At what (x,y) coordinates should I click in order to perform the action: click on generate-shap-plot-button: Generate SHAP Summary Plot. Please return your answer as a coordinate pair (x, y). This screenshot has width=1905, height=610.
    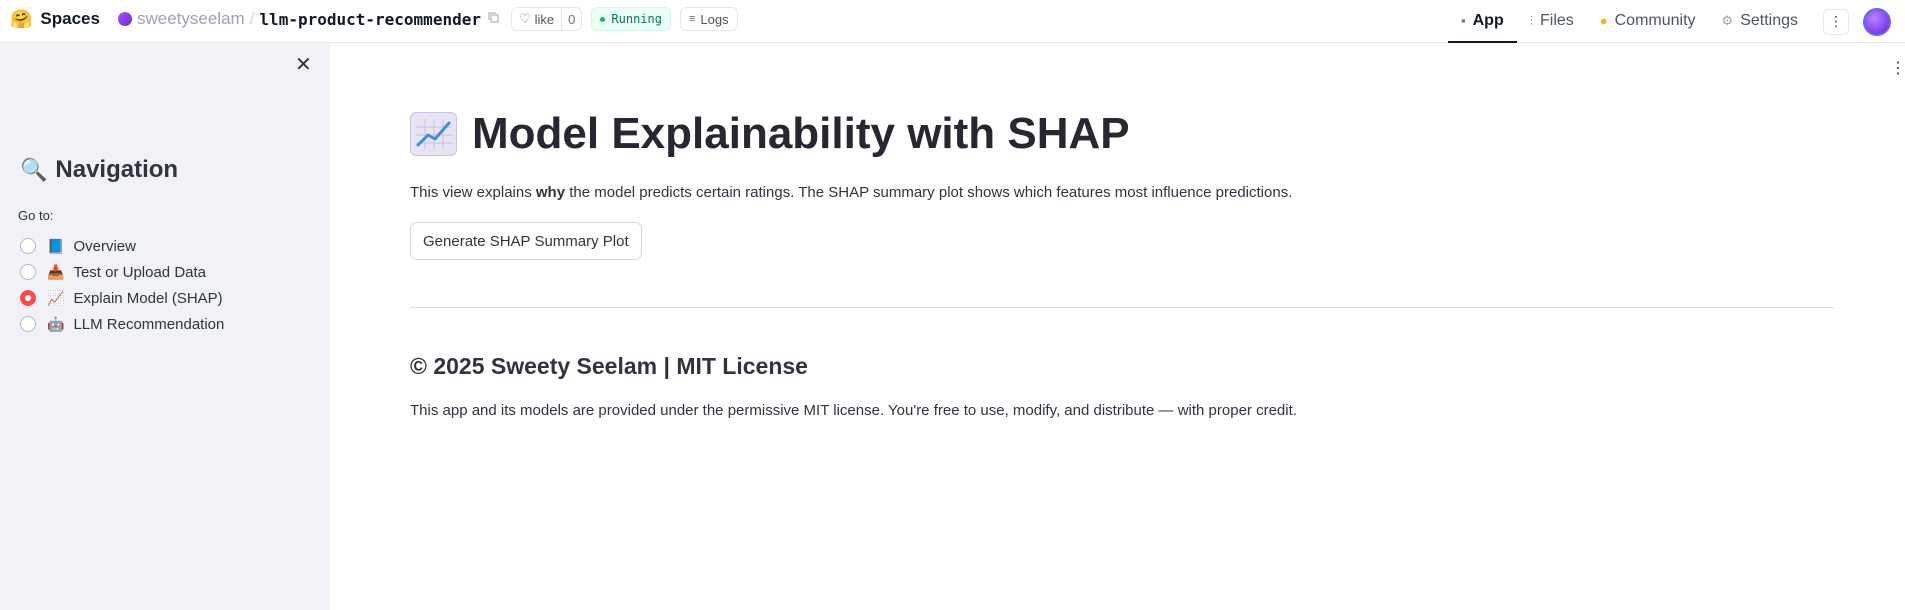
    Looking at the image, I should click on (526, 241).